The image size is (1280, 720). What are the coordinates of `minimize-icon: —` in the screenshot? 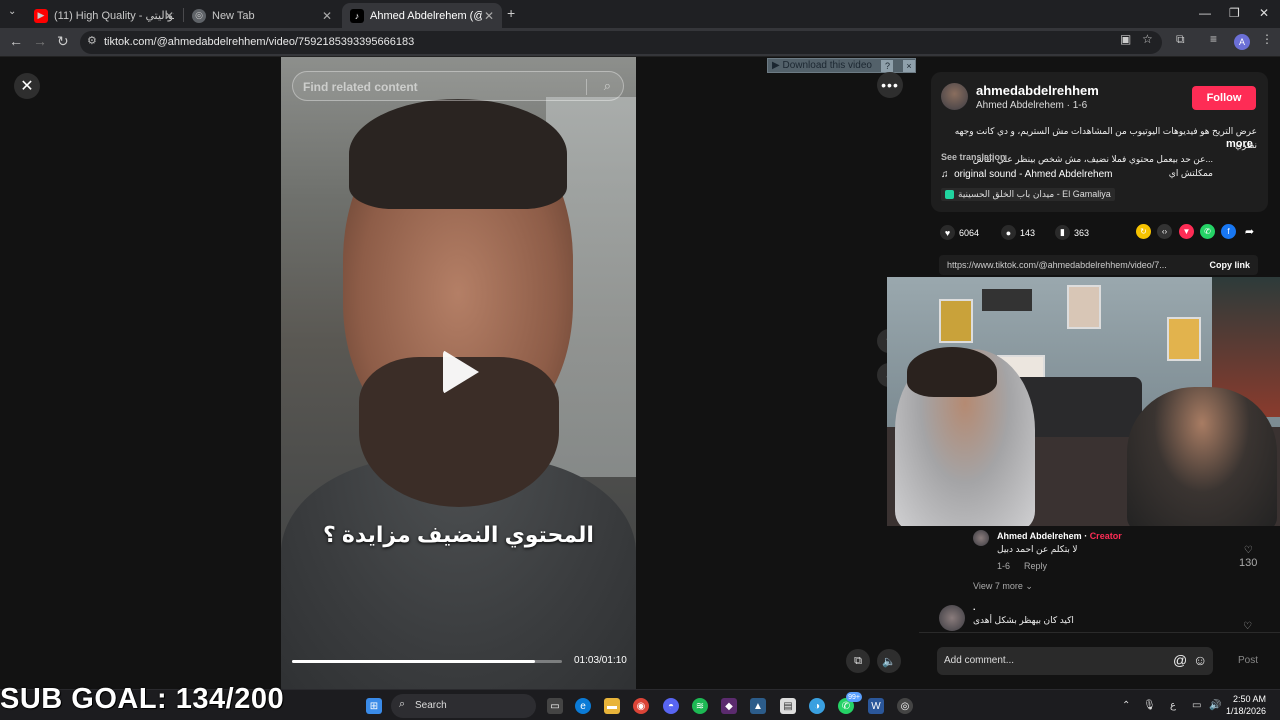 It's located at (1205, 13).